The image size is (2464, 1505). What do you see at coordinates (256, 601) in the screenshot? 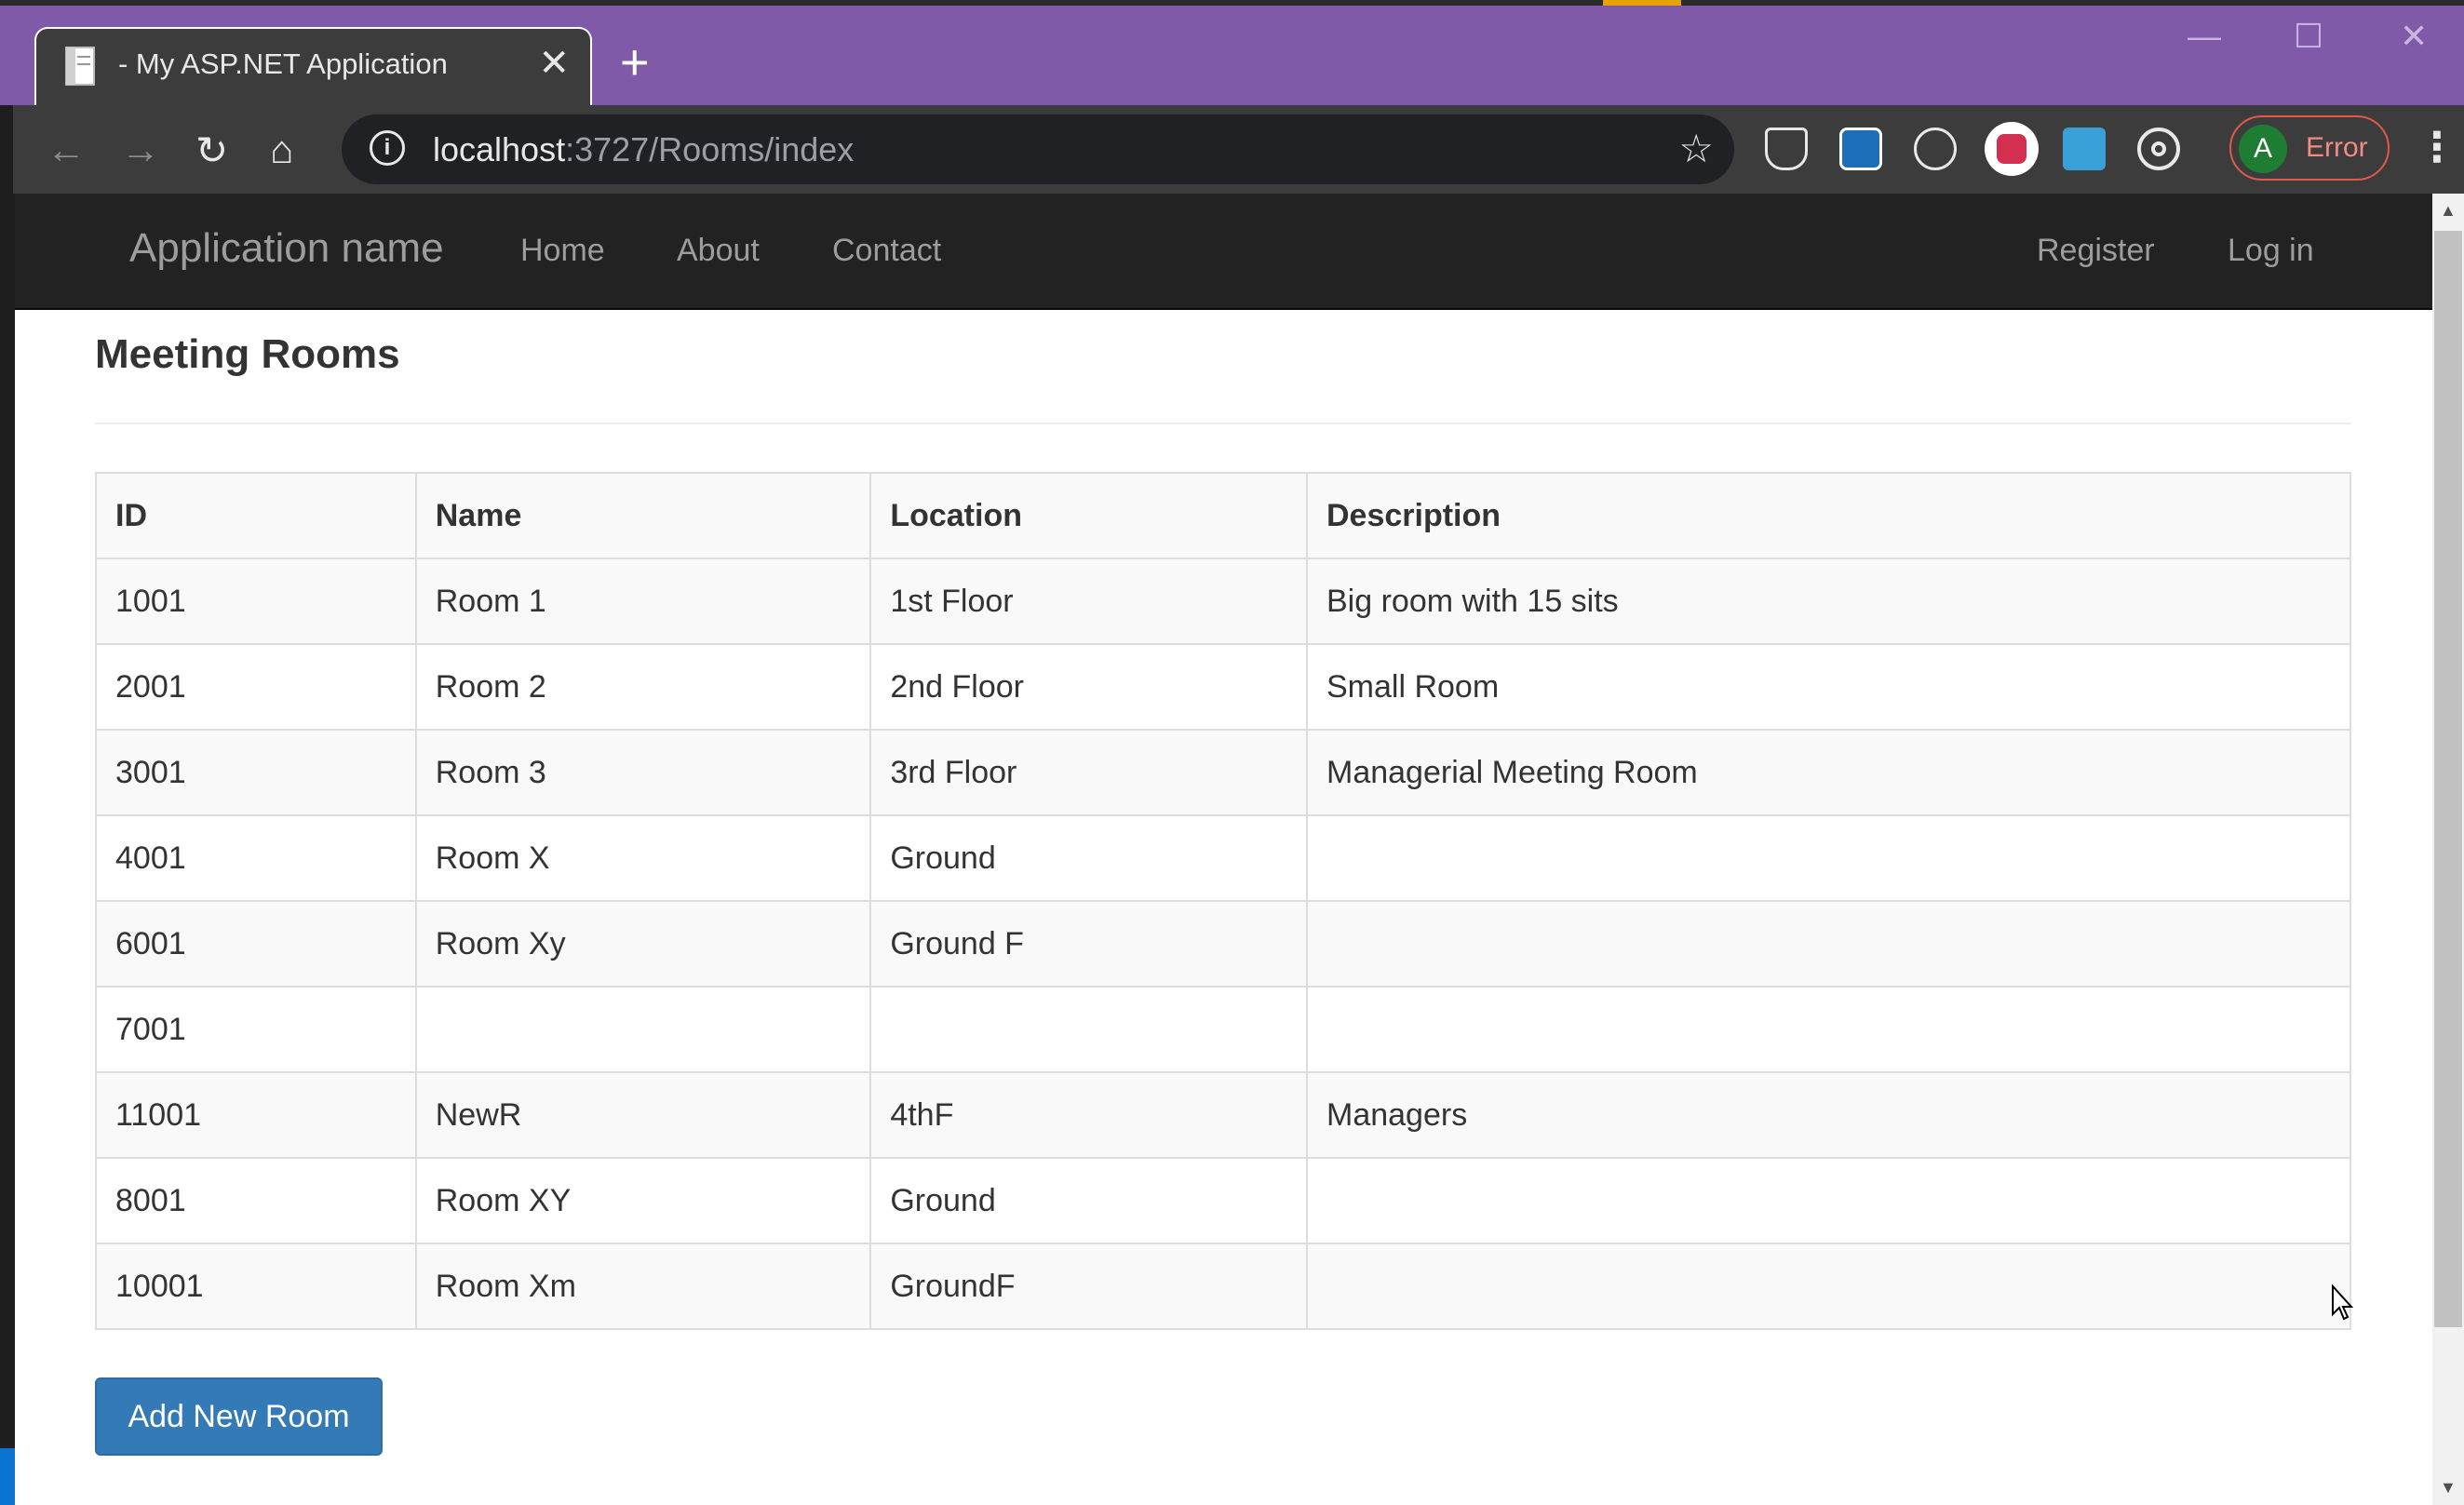
I see `cell-id: 1001` at bounding box center [256, 601].